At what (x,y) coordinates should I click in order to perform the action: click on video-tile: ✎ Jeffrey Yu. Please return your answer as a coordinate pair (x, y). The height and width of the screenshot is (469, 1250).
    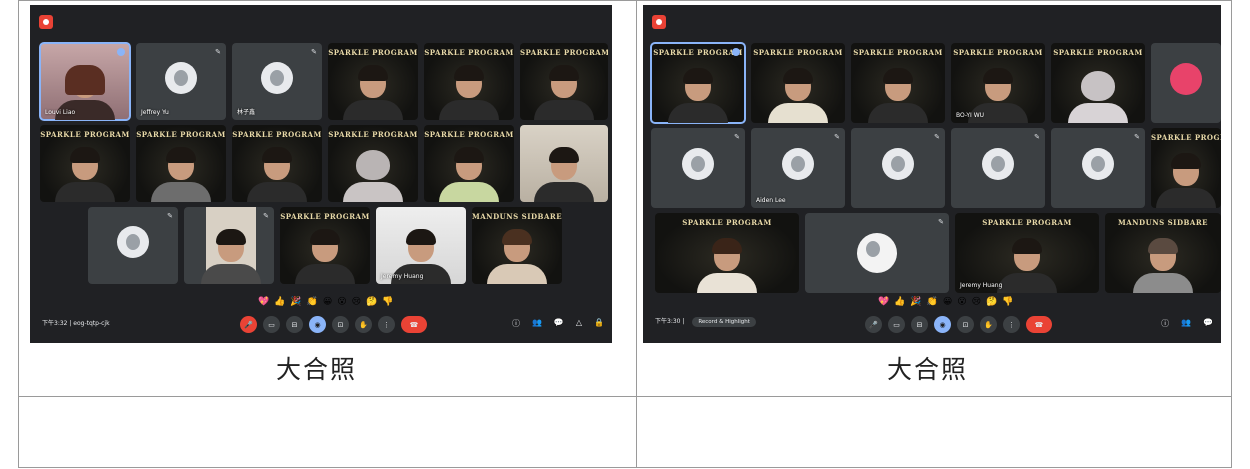
    Looking at the image, I should click on (181, 81).